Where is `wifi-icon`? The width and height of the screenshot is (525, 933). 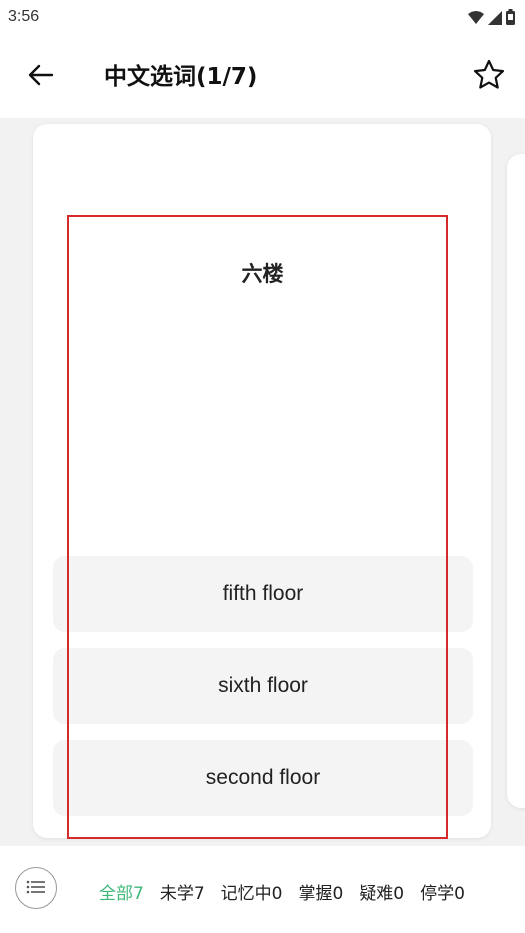 wifi-icon is located at coordinates (476, 19).